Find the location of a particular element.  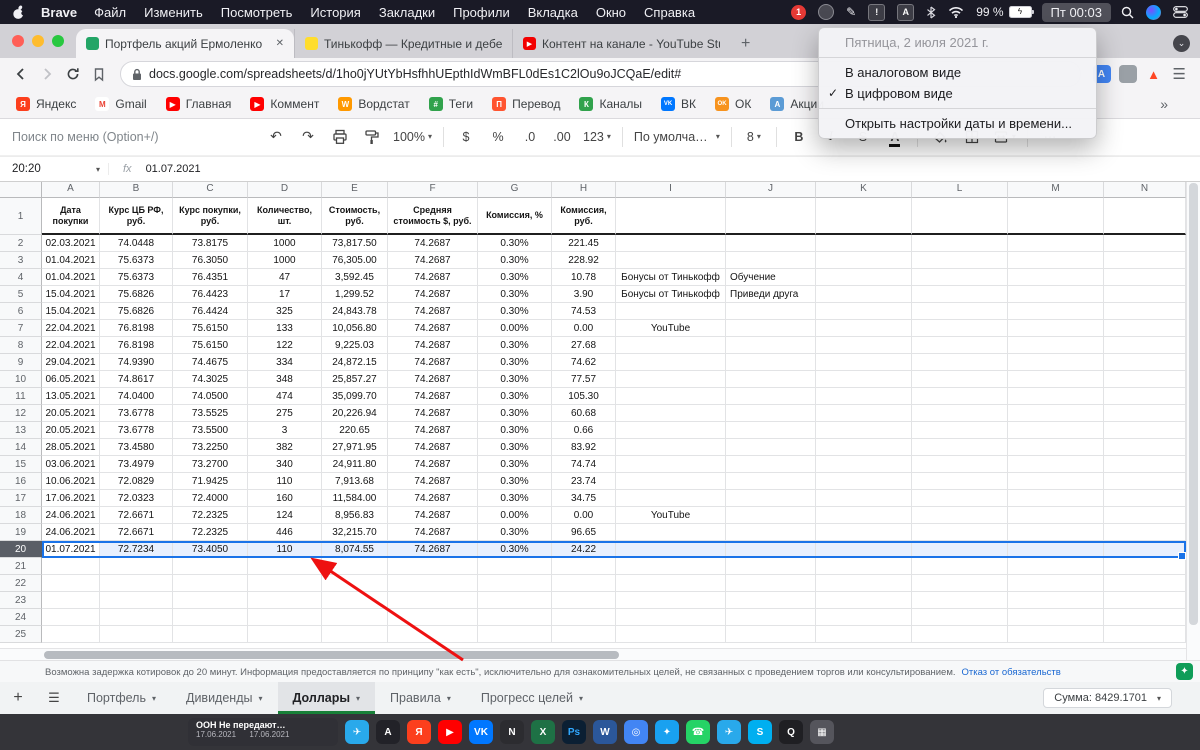

sheet-tab: Дивиденды ▾ is located at coordinates (224, 698).